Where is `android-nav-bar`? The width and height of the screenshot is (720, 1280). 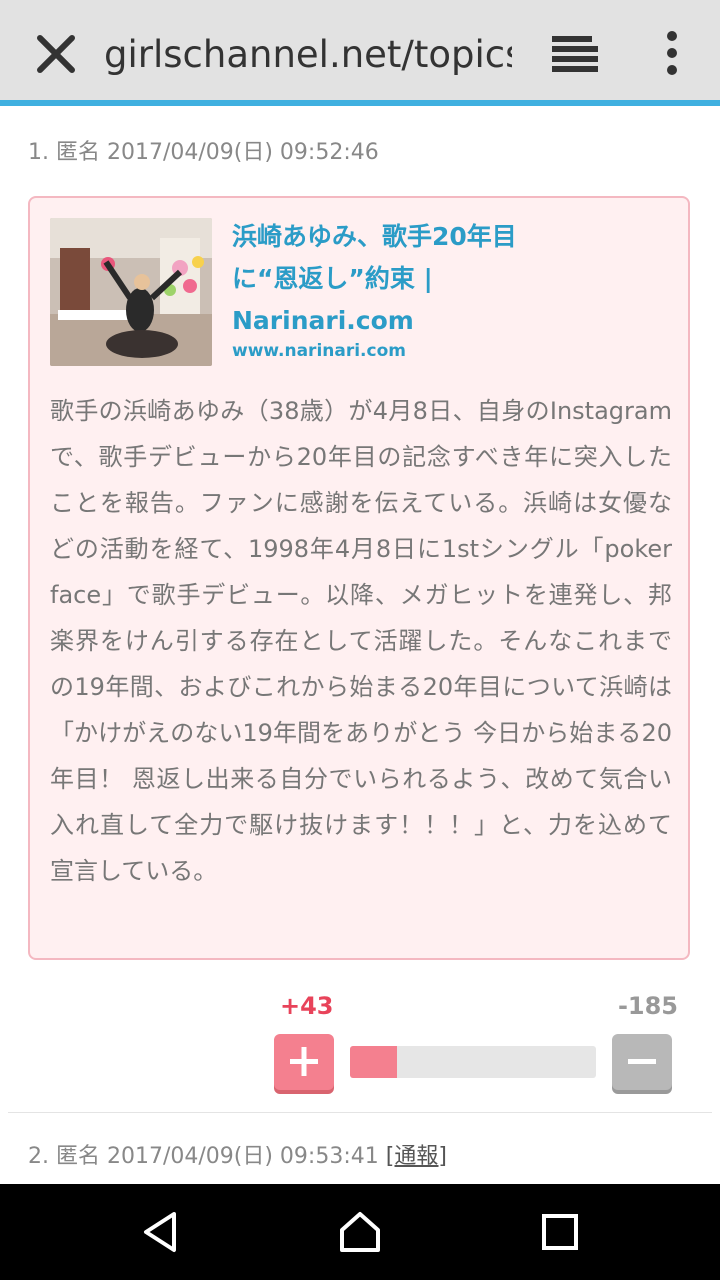 android-nav-bar is located at coordinates (360, 1232).